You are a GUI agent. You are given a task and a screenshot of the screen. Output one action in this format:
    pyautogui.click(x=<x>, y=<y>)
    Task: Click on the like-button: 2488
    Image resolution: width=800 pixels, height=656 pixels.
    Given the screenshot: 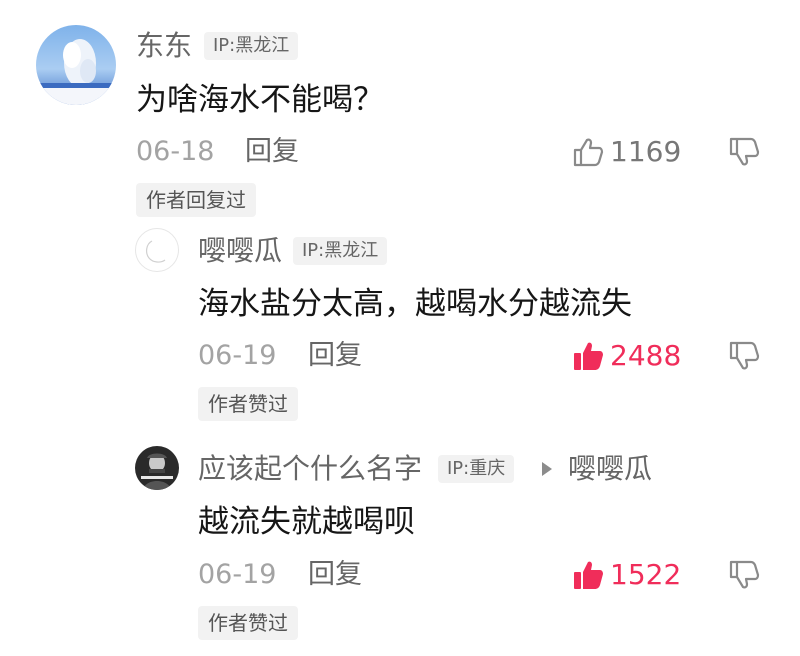 What is the action you would take?
    pyautogui.click(x=626, y=356)
    